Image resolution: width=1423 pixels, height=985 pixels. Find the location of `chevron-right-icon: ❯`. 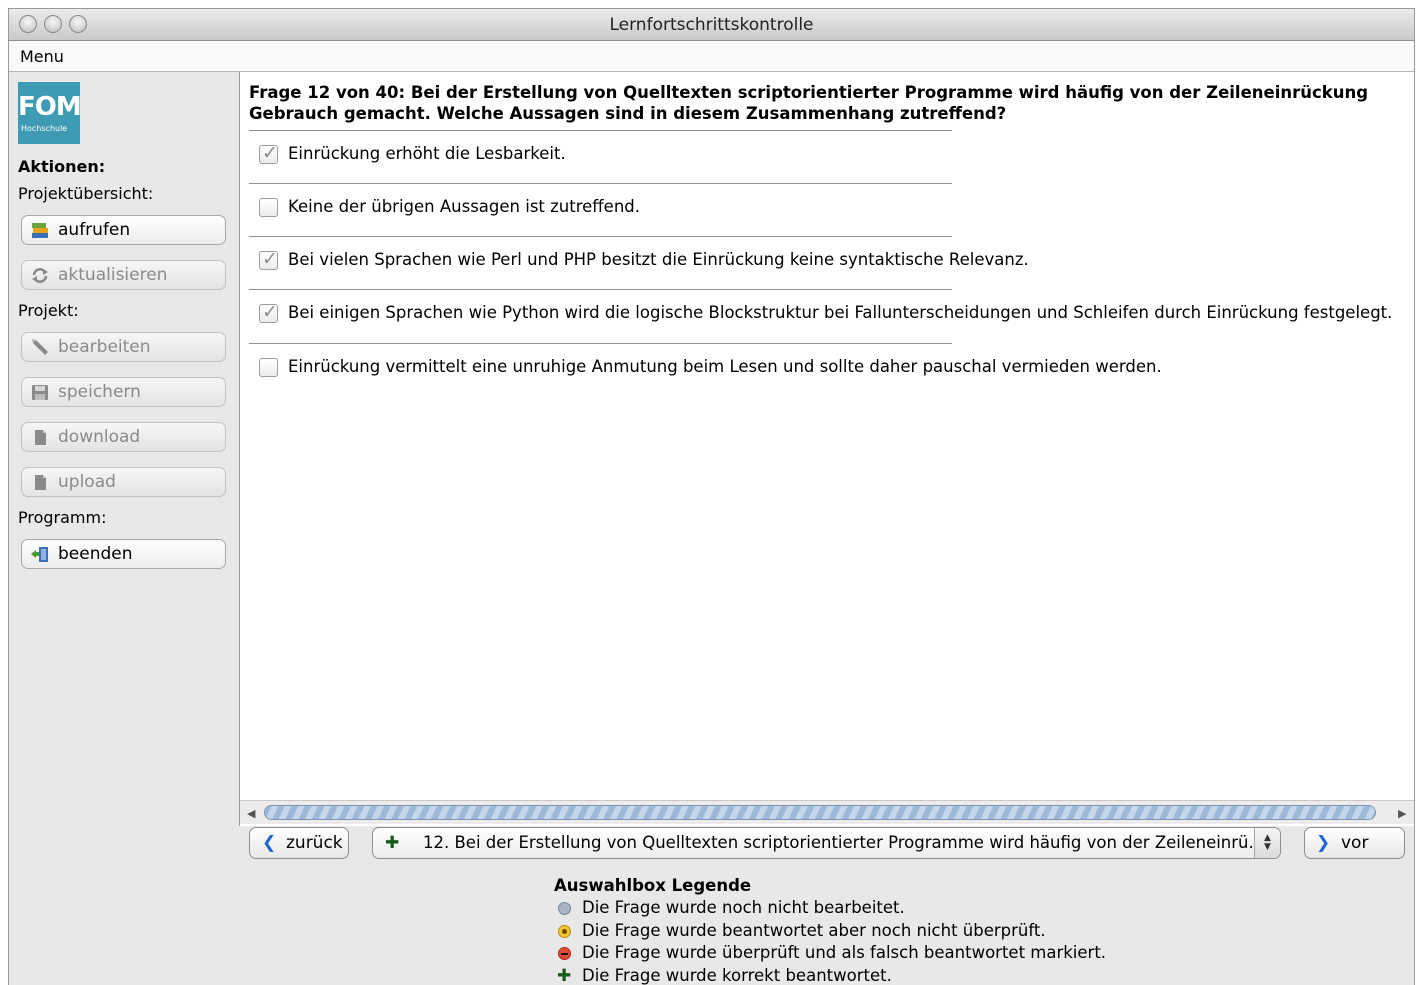

chevron-right-icon: ❯ is located at coordinates (1323, 843).